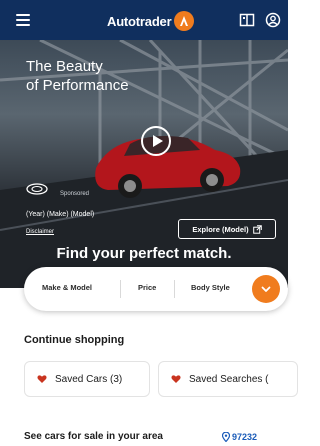 This screenshot has width=320, height=446. I want to click on search-expand-button, so click(266, 289).